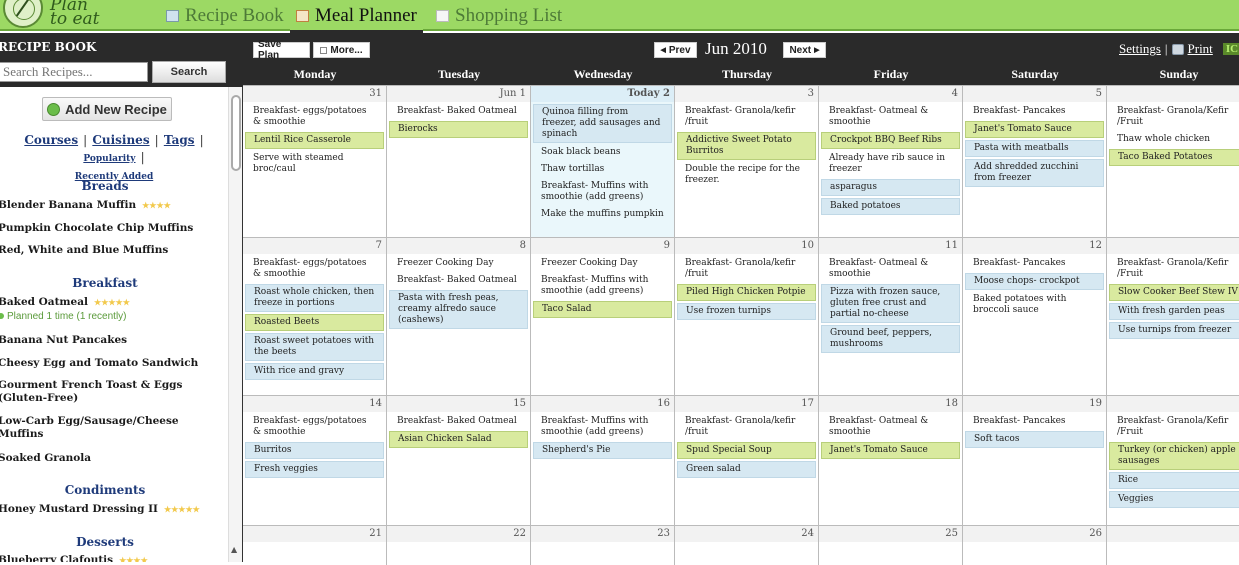 This screenshot has width=1239, height=565. Describe the element at coordinates (458, 129) in the screenshot. I see `planned-recipe: Bierocks` at that location.